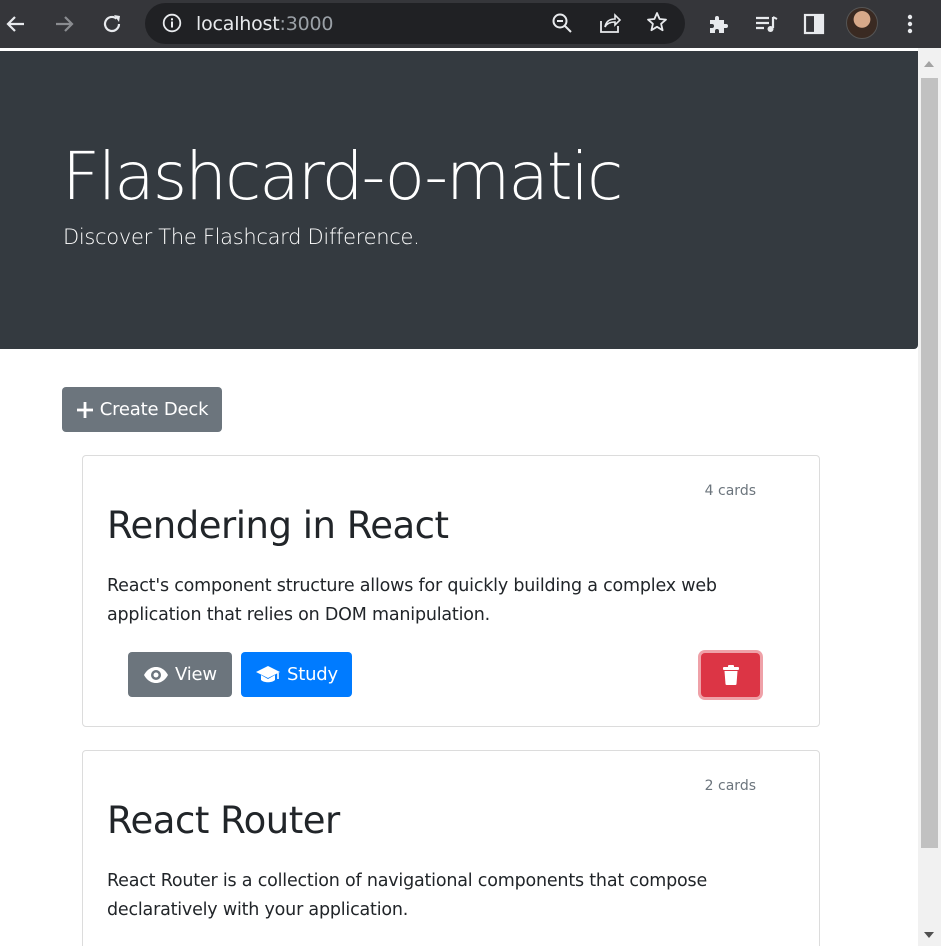  Describe the element at coordinates (172, 25) in the screenshot. I see `info-icon` at that location.